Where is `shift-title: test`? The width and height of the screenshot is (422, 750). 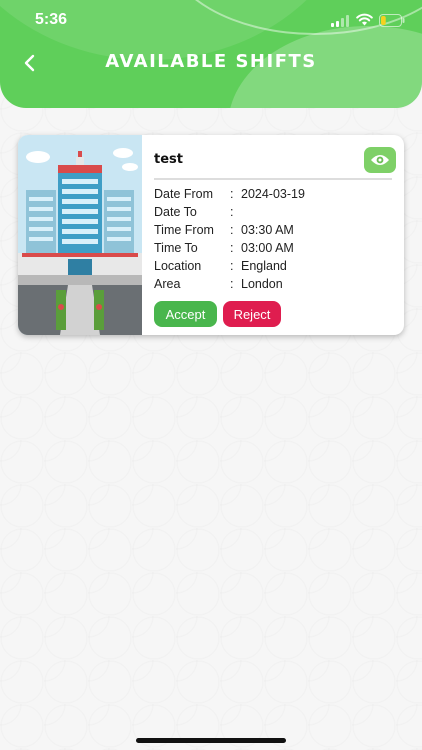 shift-title: test is located at coordinates (168, 159).